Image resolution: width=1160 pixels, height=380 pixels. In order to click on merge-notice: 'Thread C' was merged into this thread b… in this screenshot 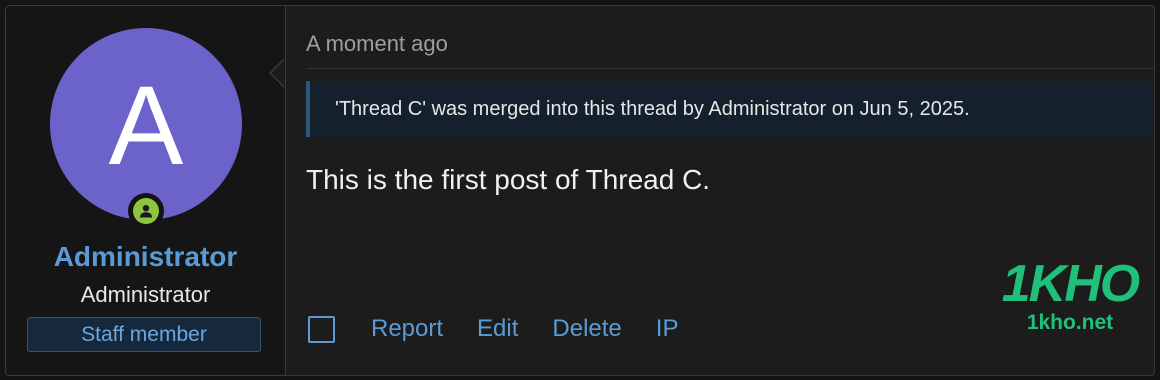, I will do `click(730, 109)`.